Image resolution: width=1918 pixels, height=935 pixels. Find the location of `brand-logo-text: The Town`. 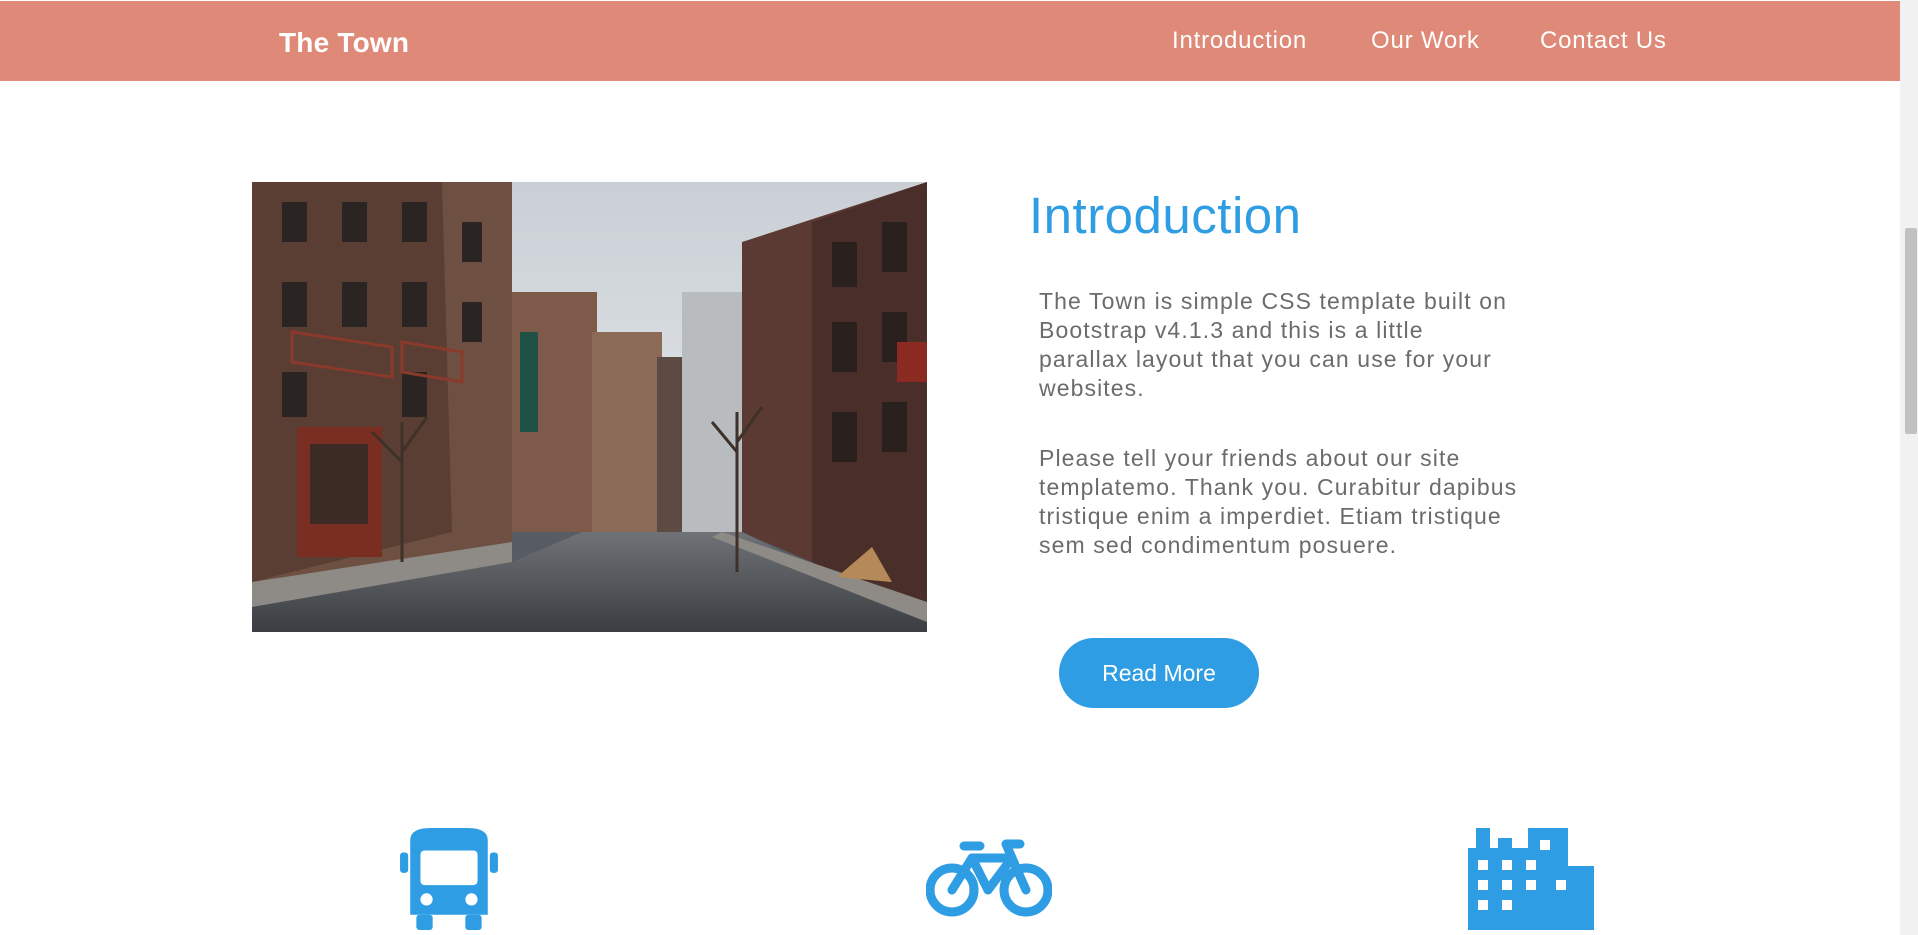

brand-logo-text: The Town is located at coordinates (344, 43).